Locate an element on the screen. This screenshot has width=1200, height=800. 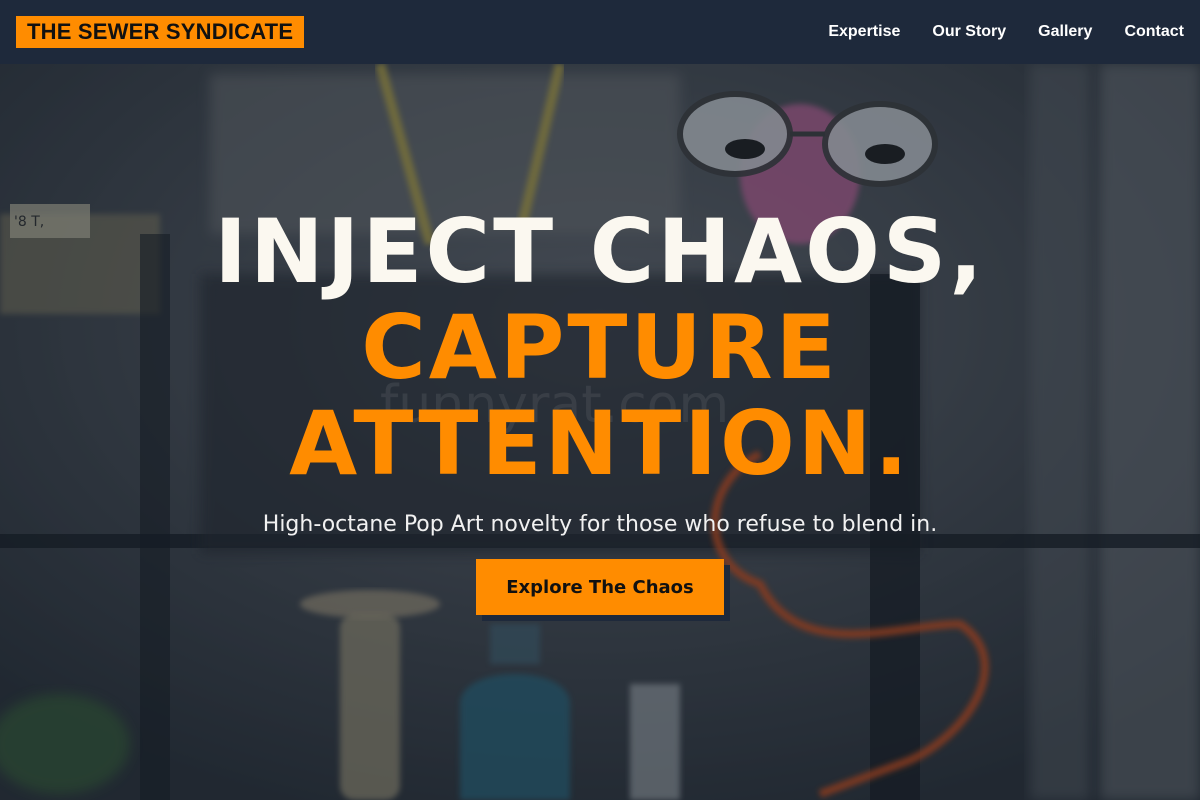
nav-link-gallery: Gallery is located at coordinates (1065, 32).